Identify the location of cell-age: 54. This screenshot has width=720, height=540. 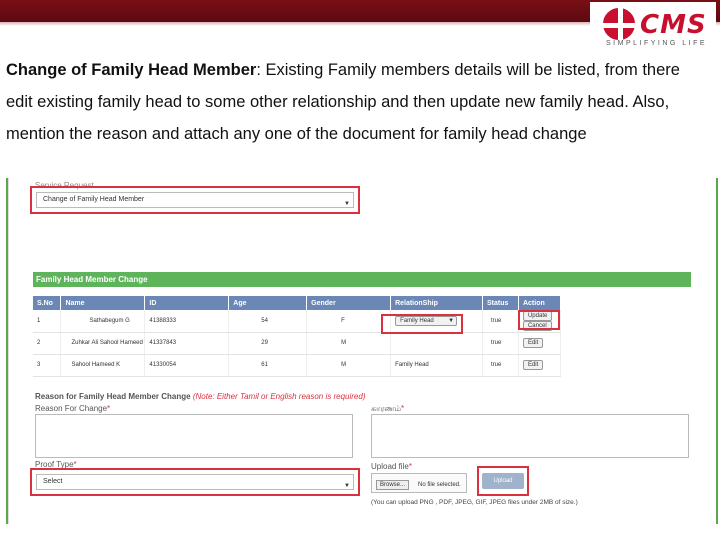
(268, 321).